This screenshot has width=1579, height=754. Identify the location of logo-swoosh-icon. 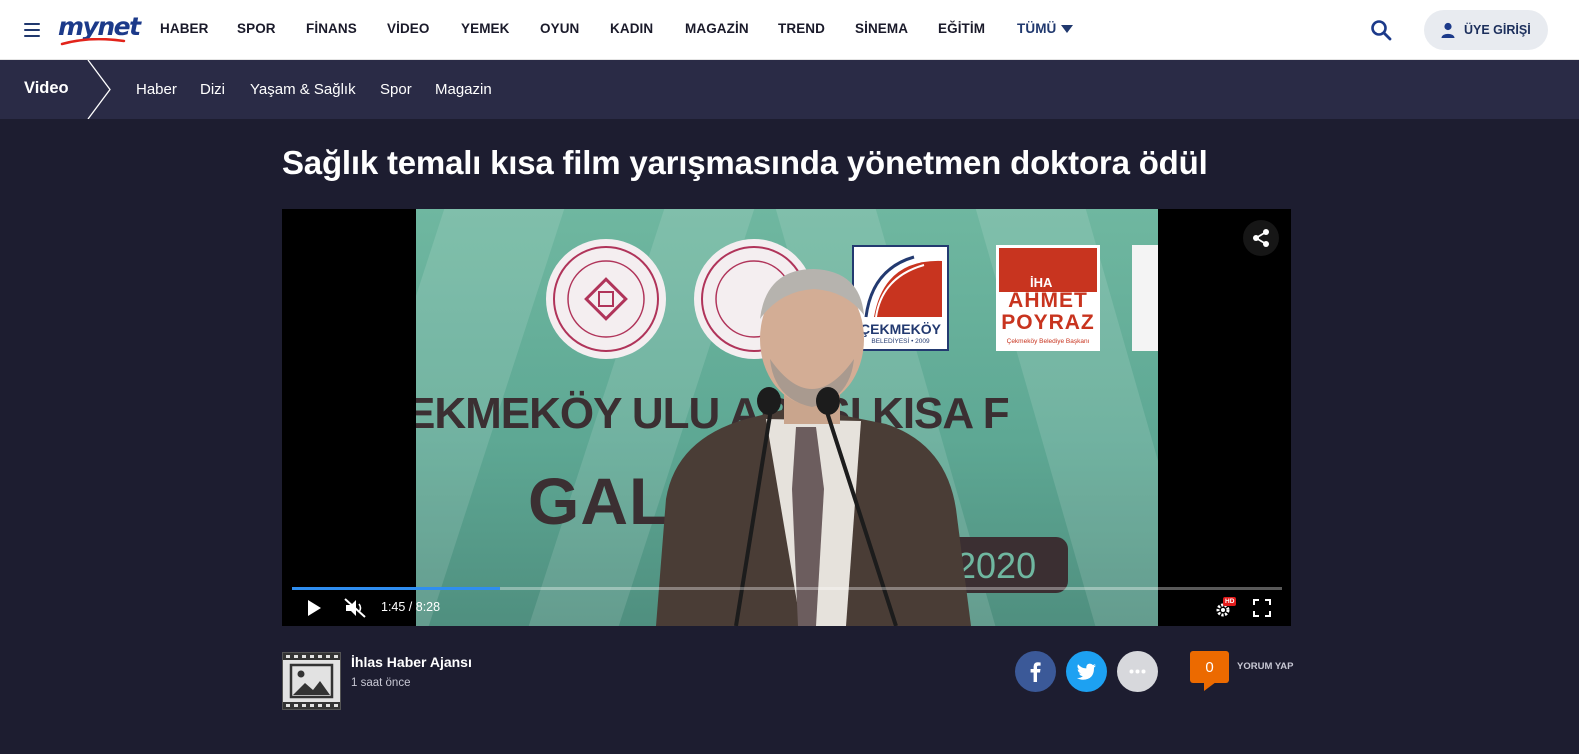
(93, 42).